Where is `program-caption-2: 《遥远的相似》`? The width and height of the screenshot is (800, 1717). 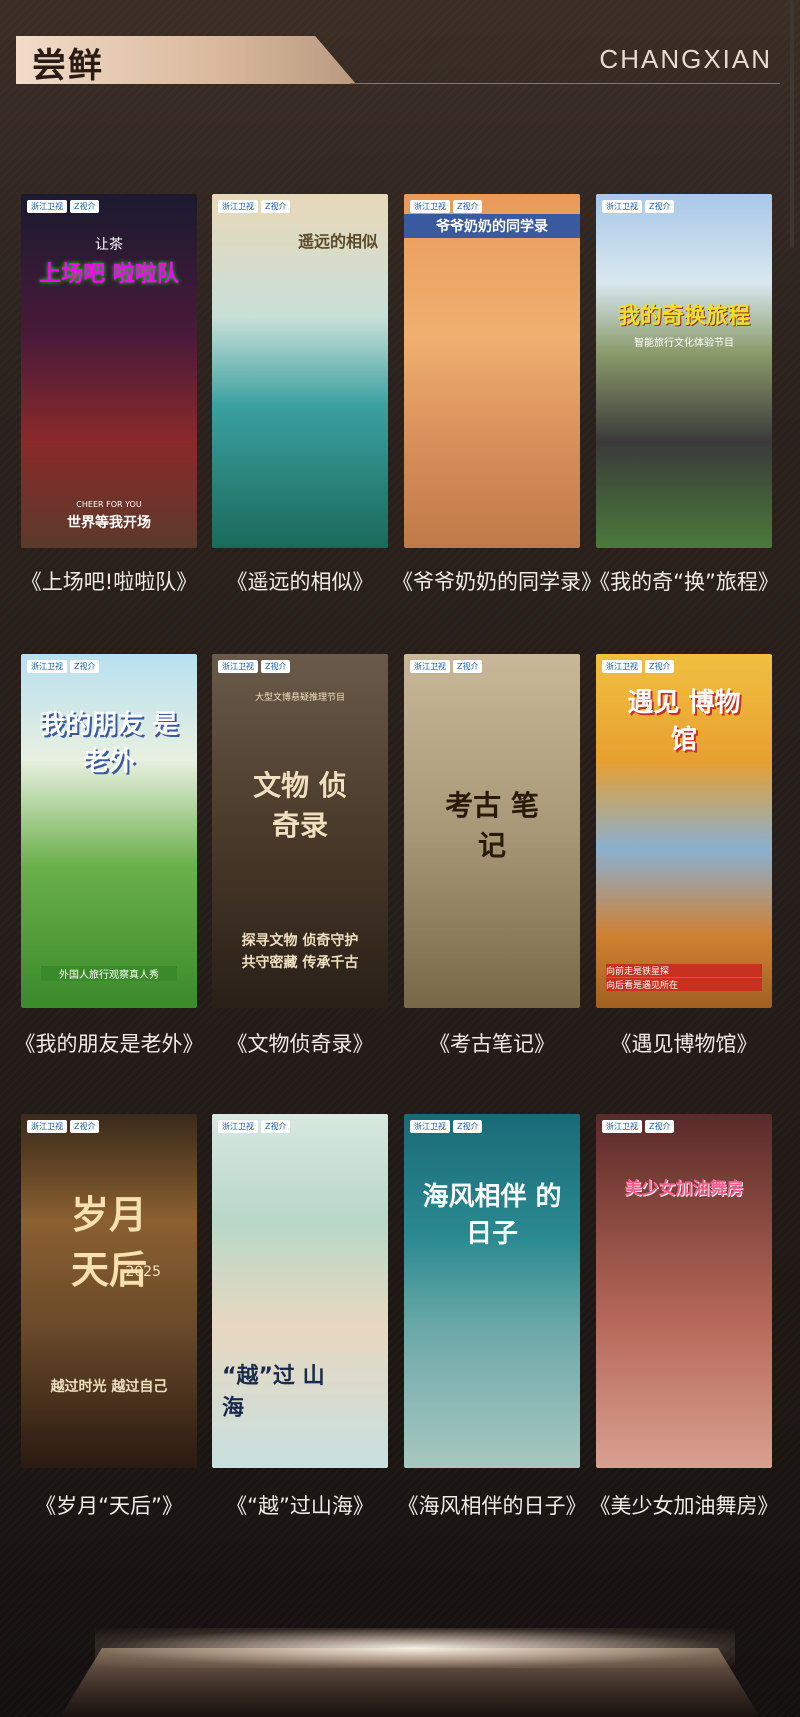
program-caption-2: 《遥远的相似》 is located at coordinates (300, 581).